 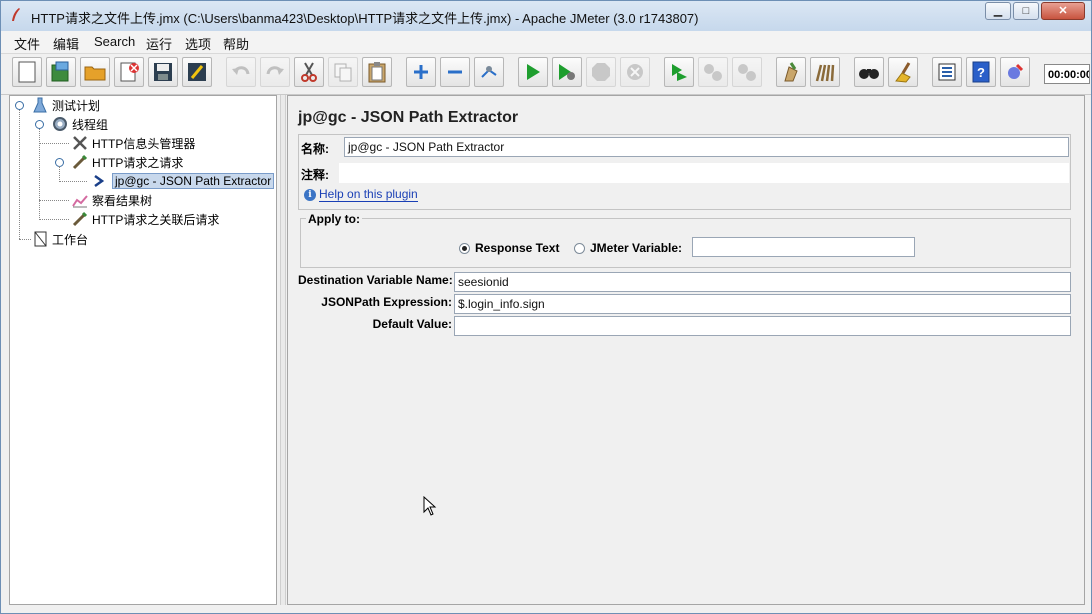 I want to click on redo-button, so click(x=275, y=72).